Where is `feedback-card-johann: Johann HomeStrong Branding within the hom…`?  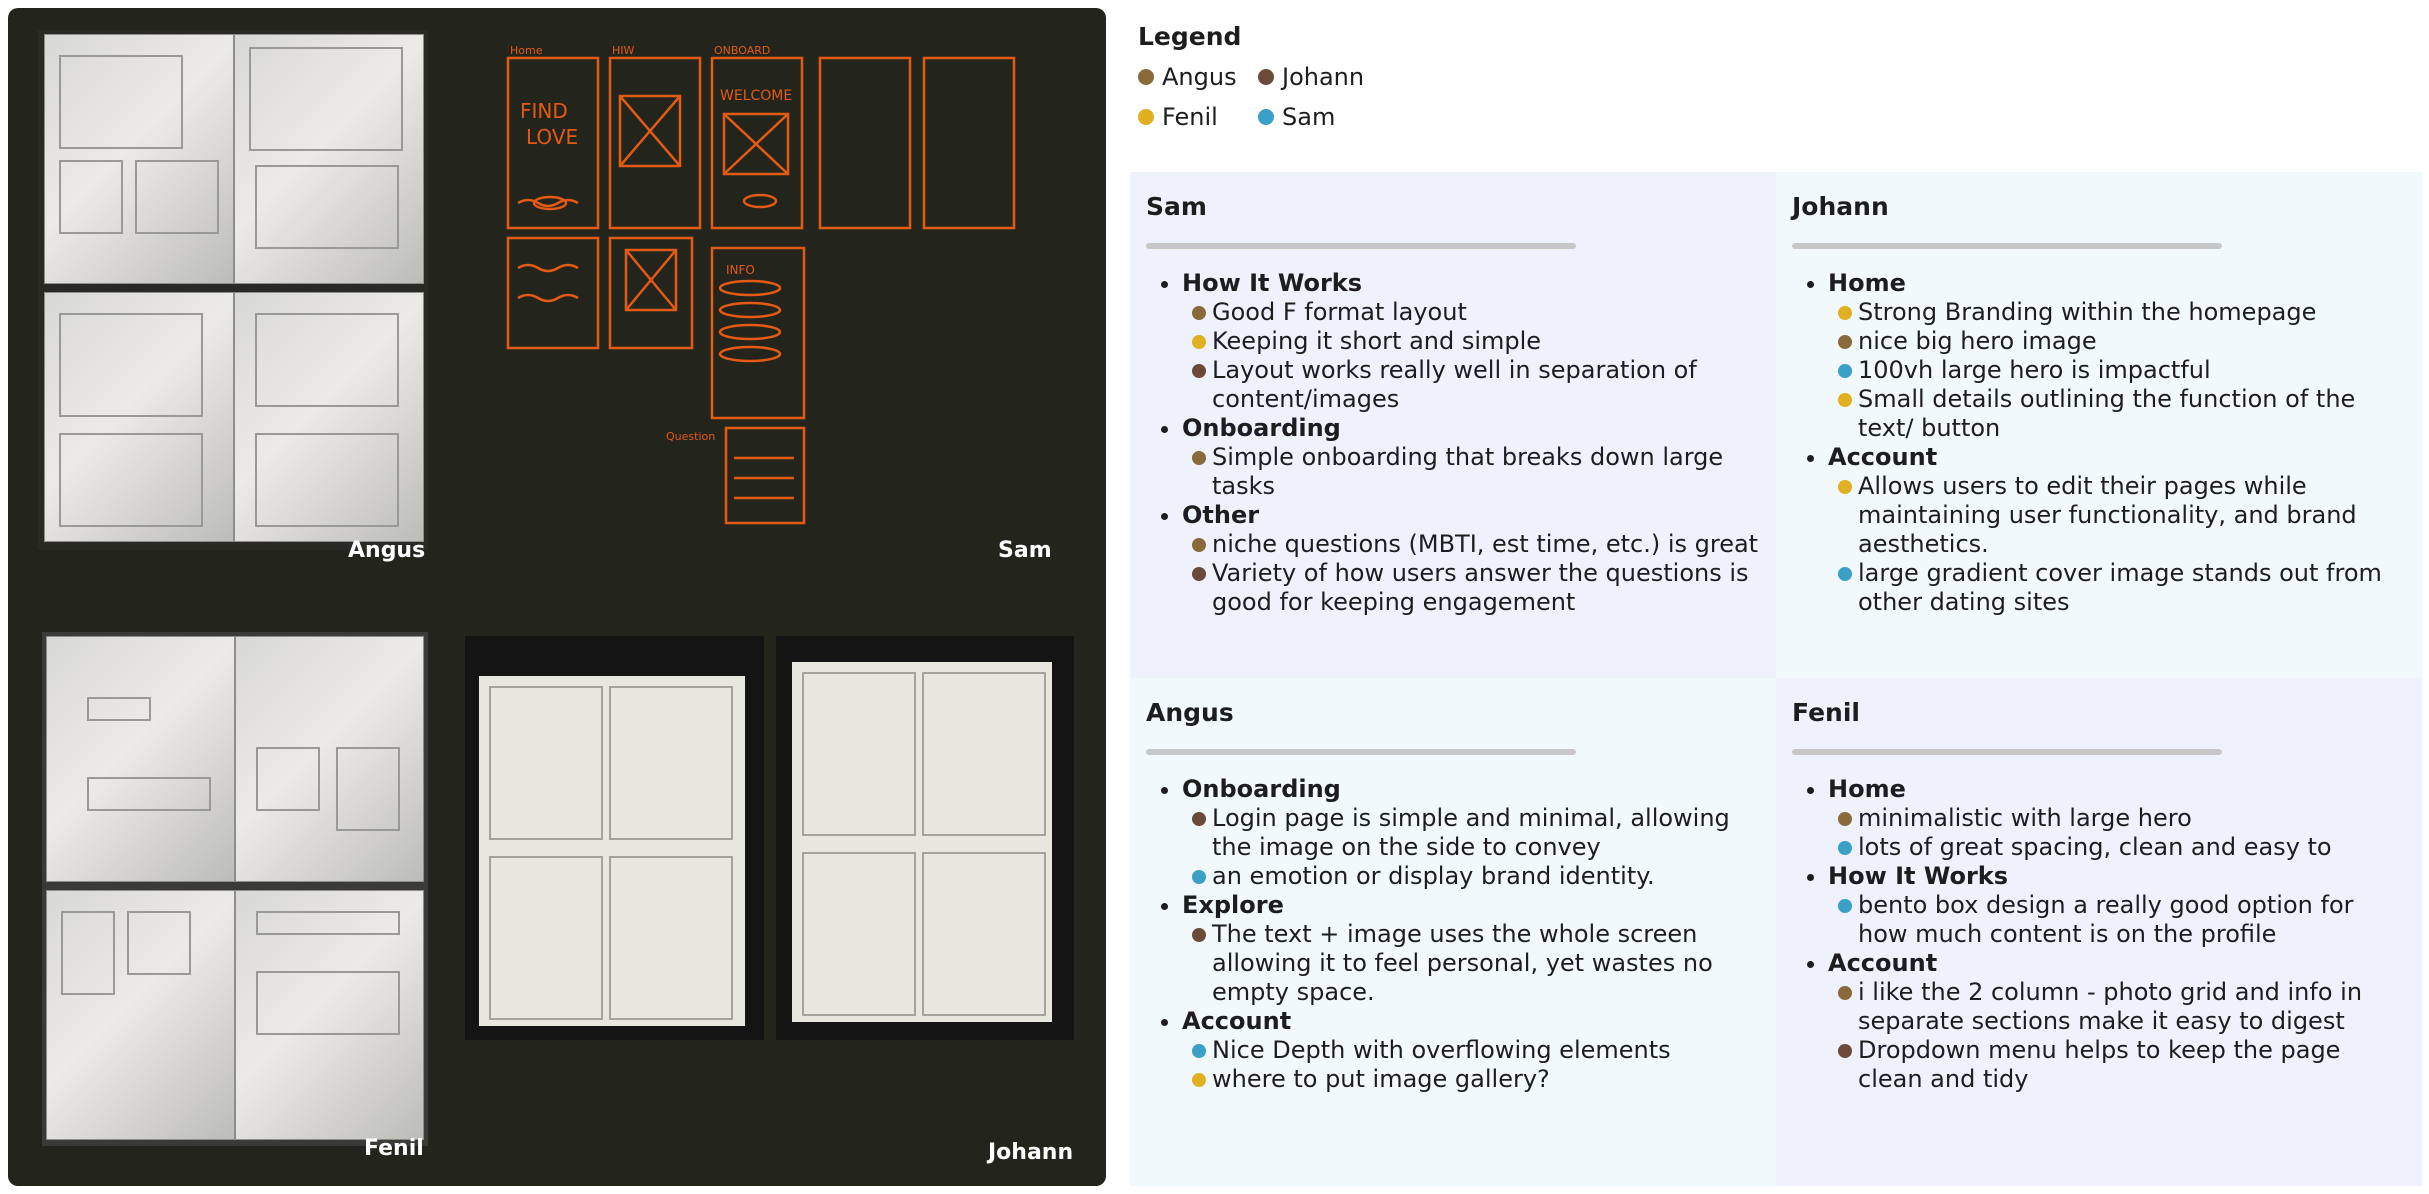 feedback-card-johann: Johann HomeStrong Branding within the hom… is located at coordinates (2099, 425).